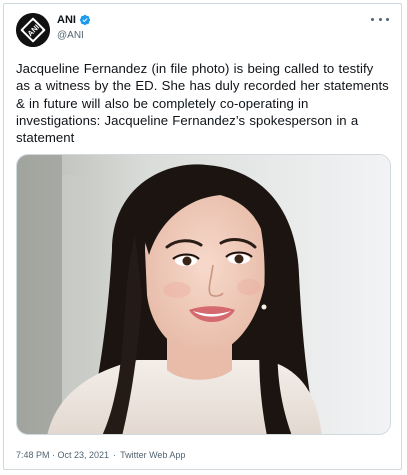 This screenshot has width=407, height=475. I want to click on author-name: ANI, so click(66, 20).